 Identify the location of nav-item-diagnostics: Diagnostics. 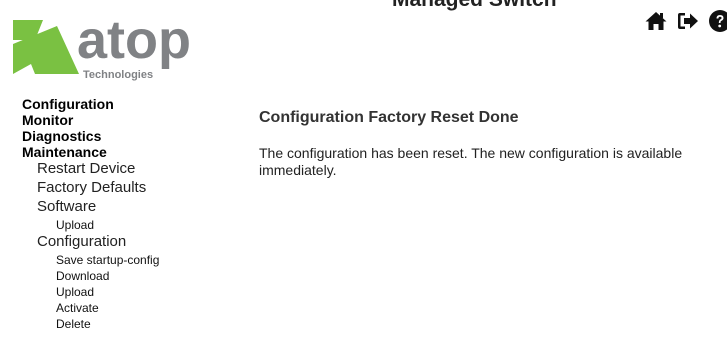
(127, 136).